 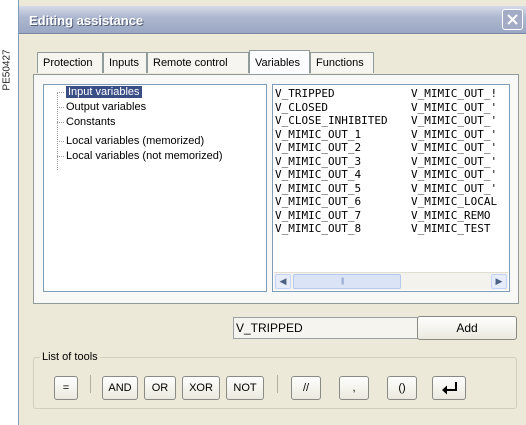 I want to click on tab-protection: Protection, so click(x=70, y=62).